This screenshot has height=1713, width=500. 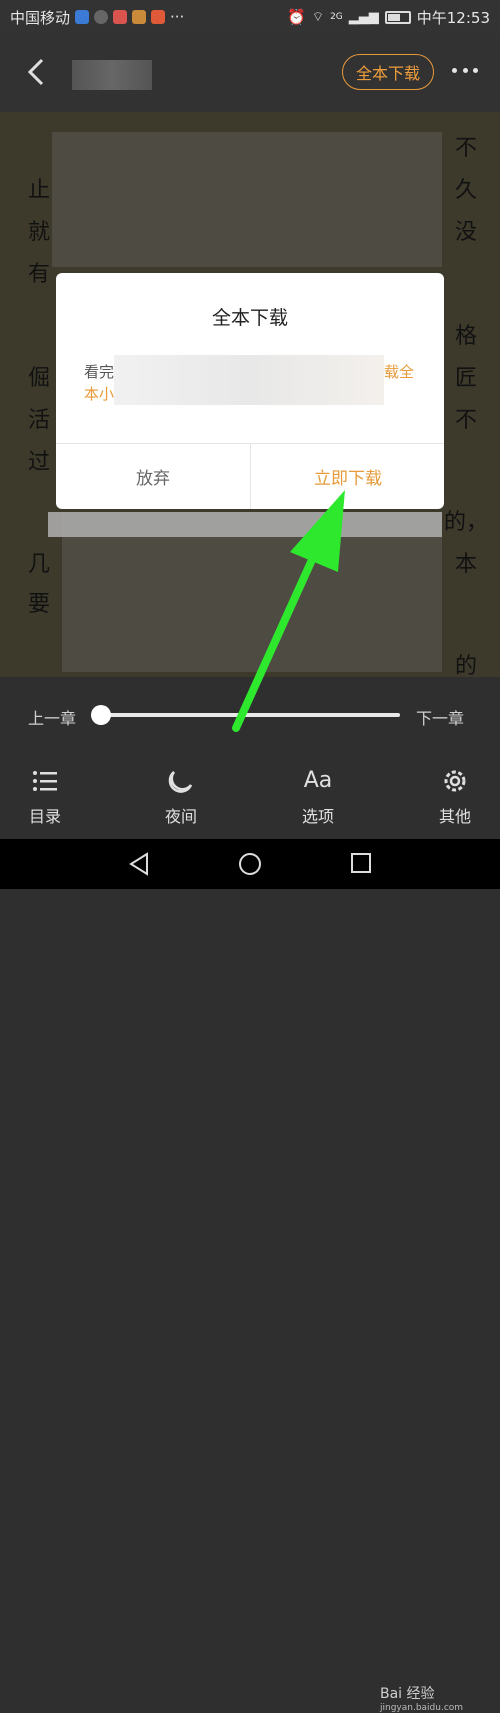 I want to click on download-now-button: 立即下载, so click(x=347, y=476).